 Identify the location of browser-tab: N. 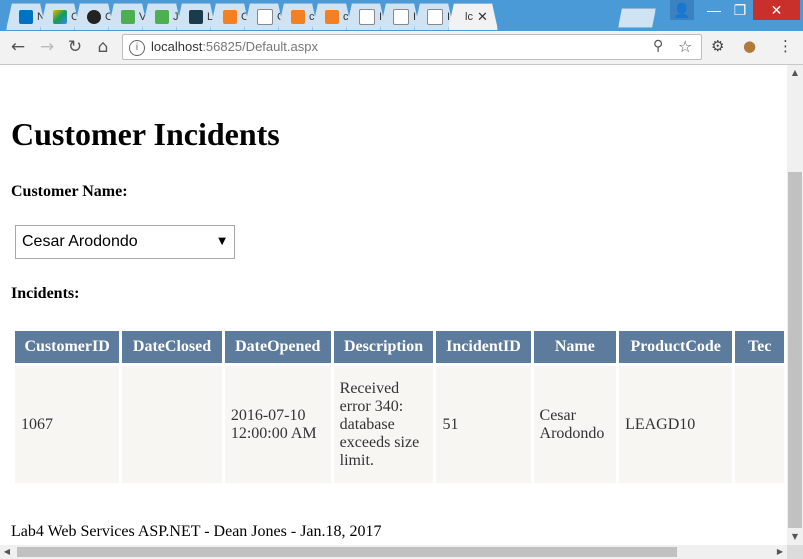
(26, 16).